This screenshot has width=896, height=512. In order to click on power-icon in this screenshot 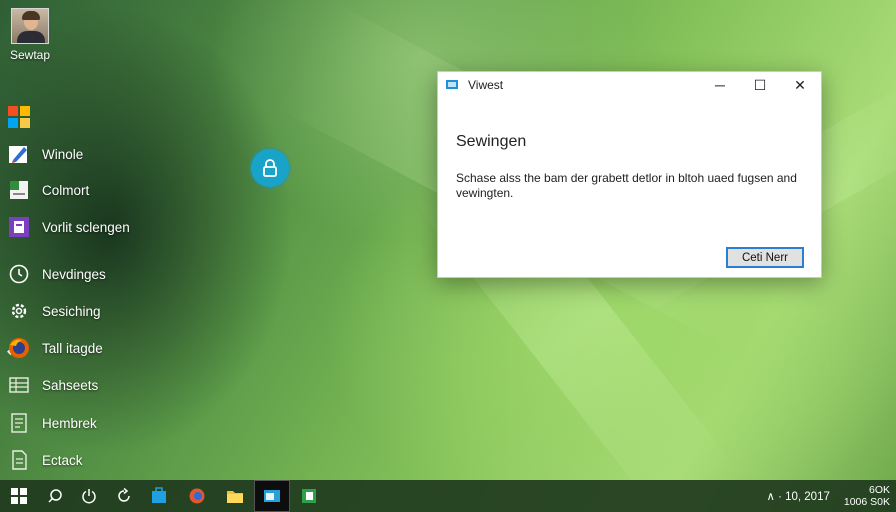, I will do `click(89, 496)`.